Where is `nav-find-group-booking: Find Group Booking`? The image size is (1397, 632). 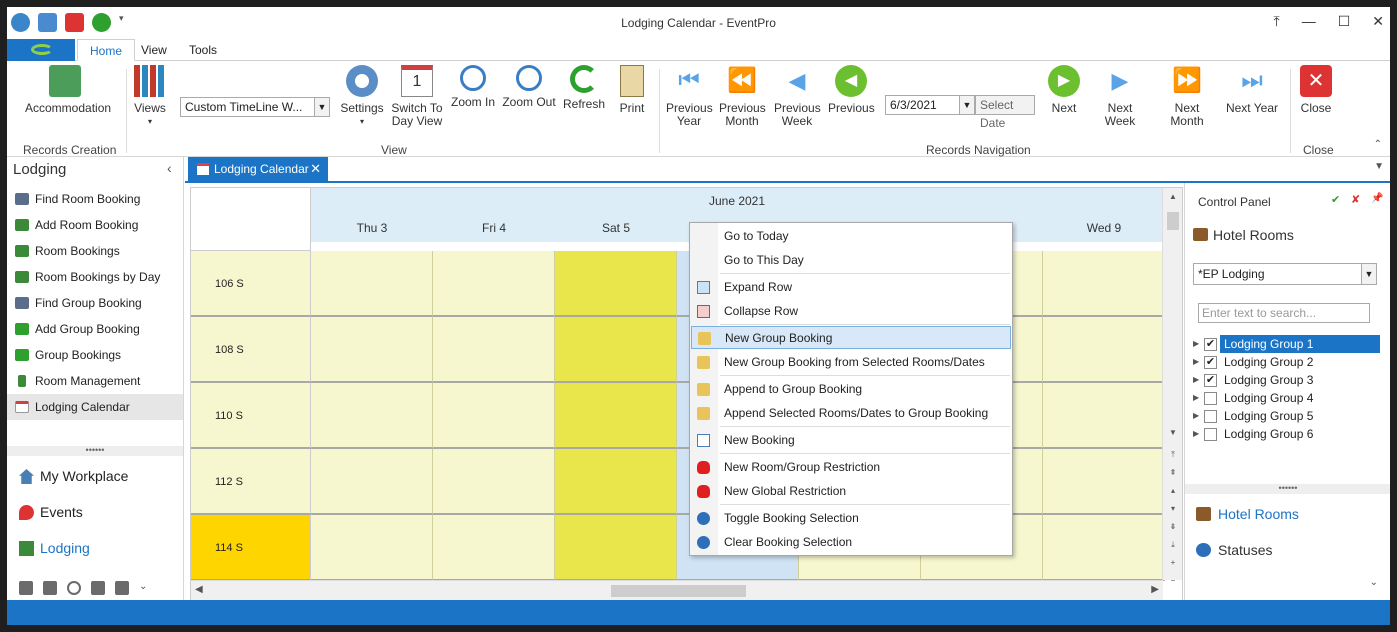
nav-find-group-booking: Find Group Booking is located at coordinates (95, 303).